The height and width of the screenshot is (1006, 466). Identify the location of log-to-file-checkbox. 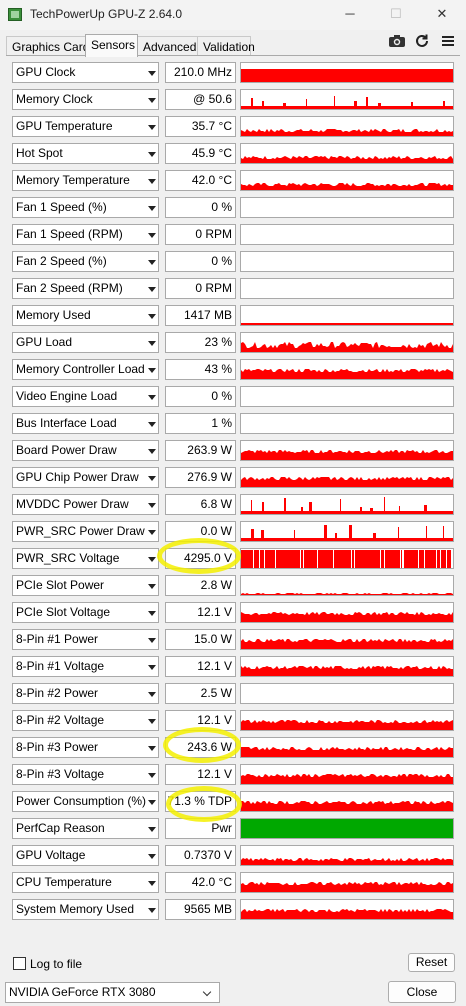
(19, 963).